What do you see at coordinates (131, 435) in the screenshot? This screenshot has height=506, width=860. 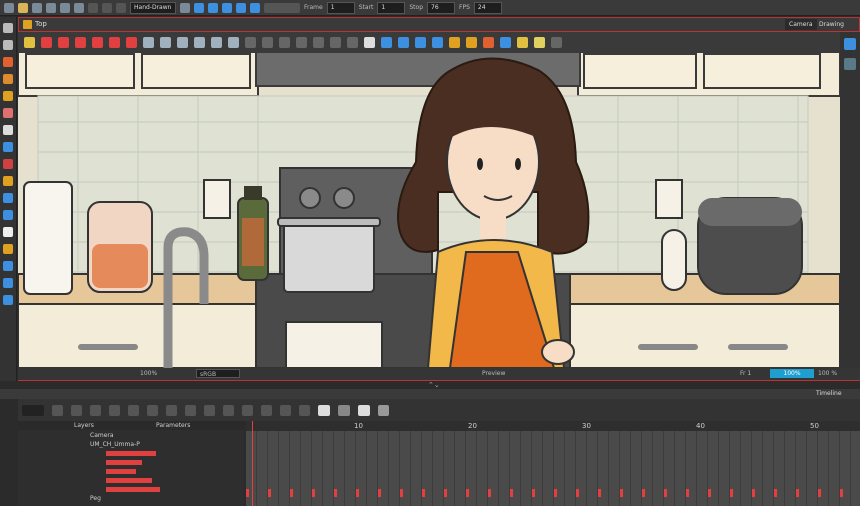 I see `layer-row-camera: Camera` at bounding box center [131, 435].